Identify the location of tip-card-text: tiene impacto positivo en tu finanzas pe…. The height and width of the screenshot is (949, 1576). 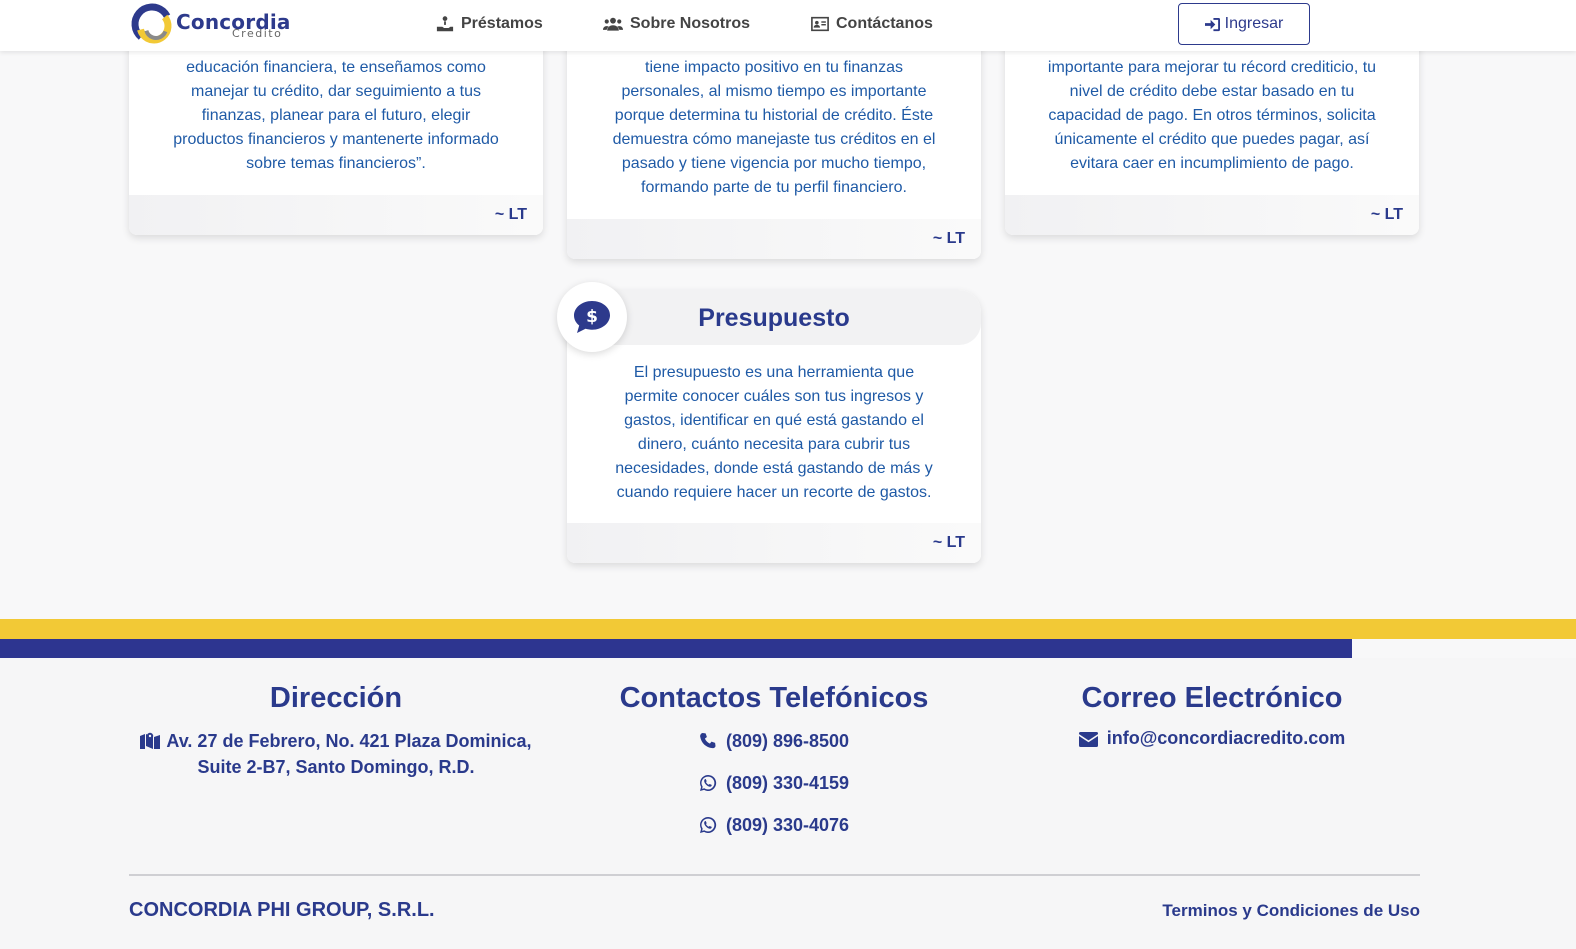
(774, 128).